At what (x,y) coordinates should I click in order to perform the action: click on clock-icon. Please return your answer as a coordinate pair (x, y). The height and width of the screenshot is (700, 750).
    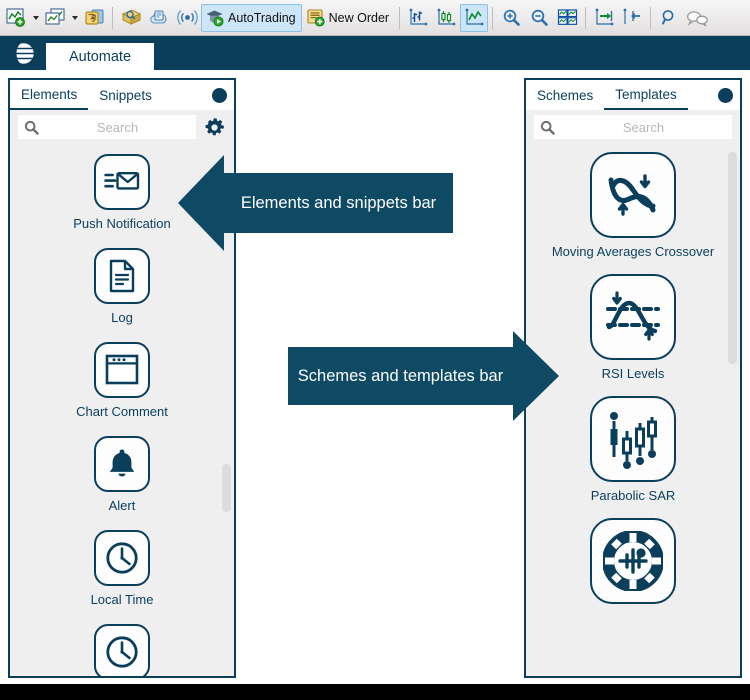
    Looking at the image, I should click on (122, 652).